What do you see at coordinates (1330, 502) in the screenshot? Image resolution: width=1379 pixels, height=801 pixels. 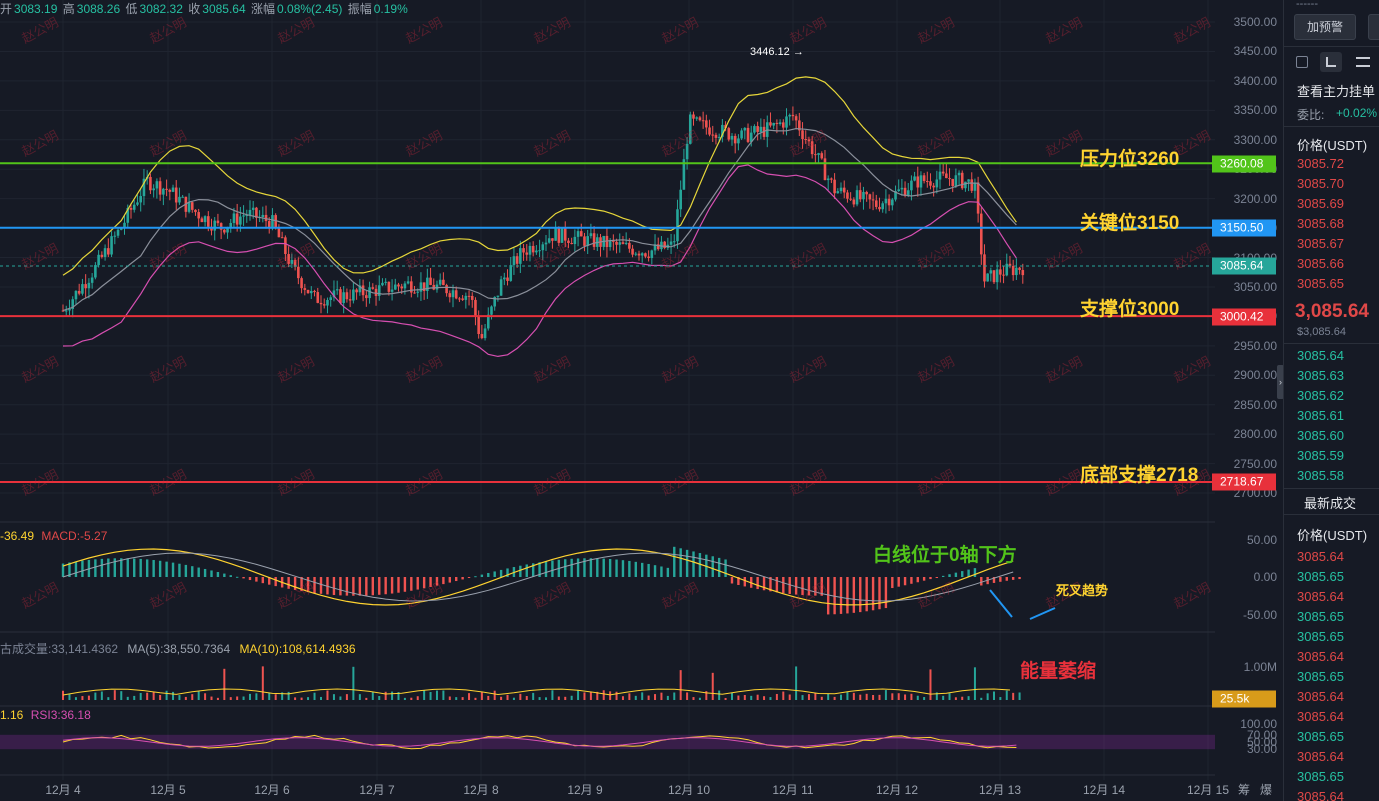 I see `trades-title: 最新成交` at bounding box center [1330, 502].